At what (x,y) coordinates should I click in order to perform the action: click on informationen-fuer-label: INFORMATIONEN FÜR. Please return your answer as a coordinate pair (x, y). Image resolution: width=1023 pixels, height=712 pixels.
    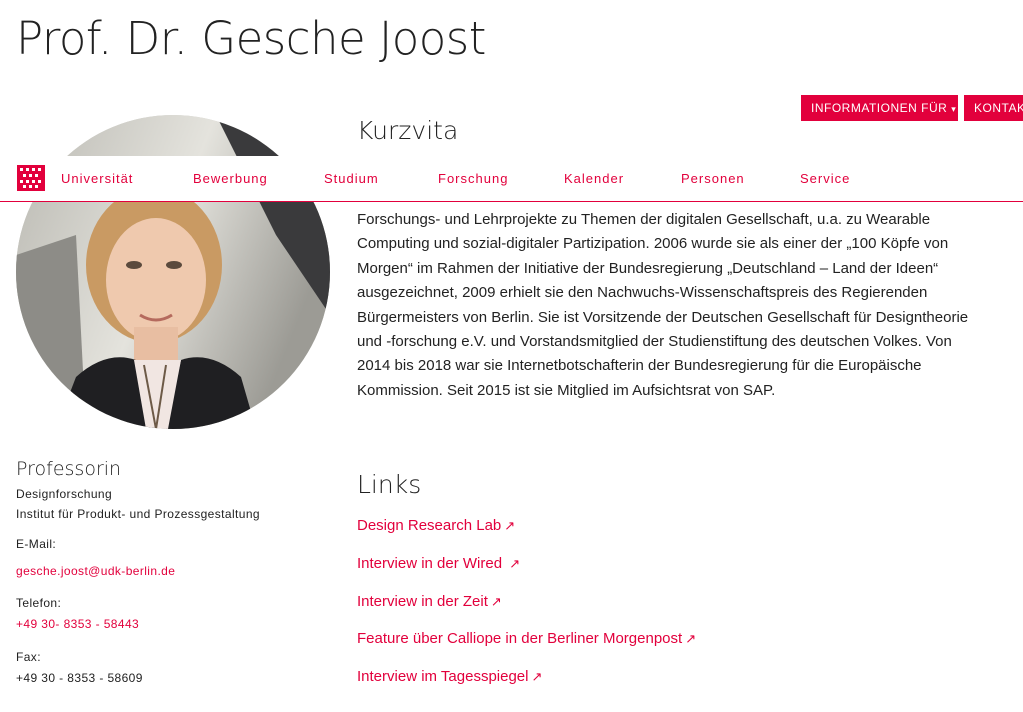
    Looking at the image, I should click on (879, 108).